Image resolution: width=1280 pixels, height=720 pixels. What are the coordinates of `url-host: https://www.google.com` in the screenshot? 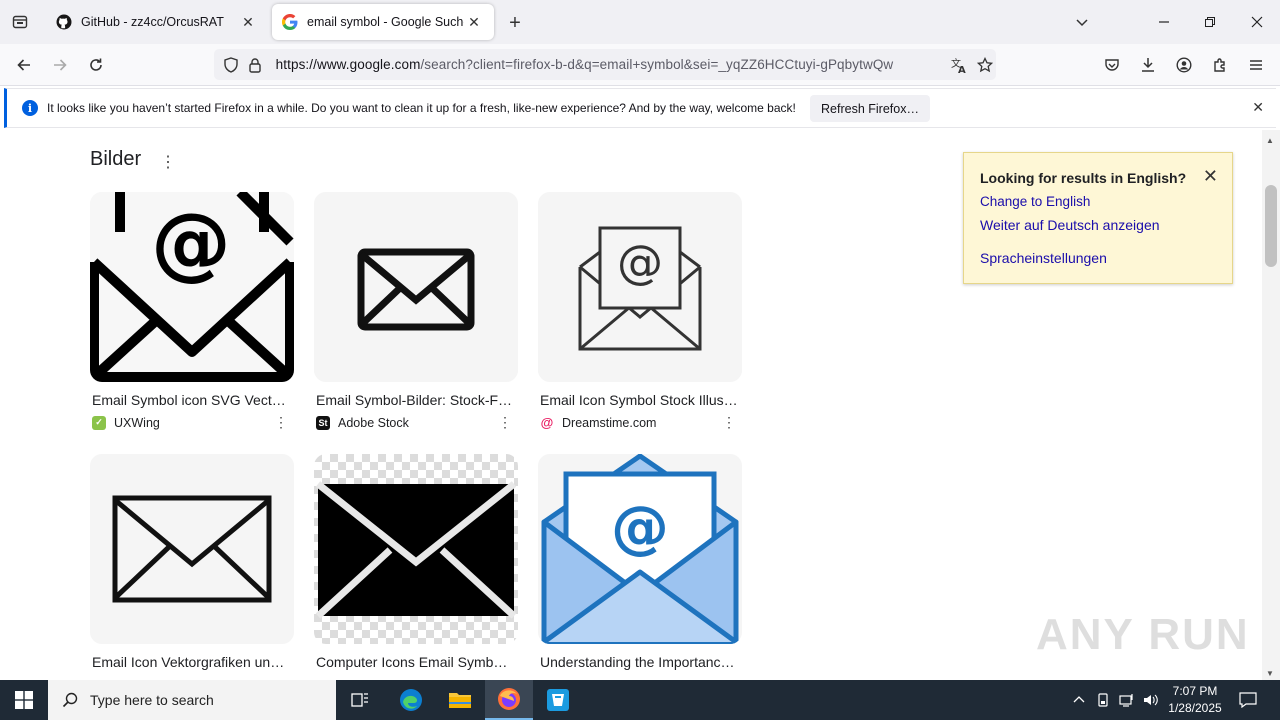 It's located at (348, 64).